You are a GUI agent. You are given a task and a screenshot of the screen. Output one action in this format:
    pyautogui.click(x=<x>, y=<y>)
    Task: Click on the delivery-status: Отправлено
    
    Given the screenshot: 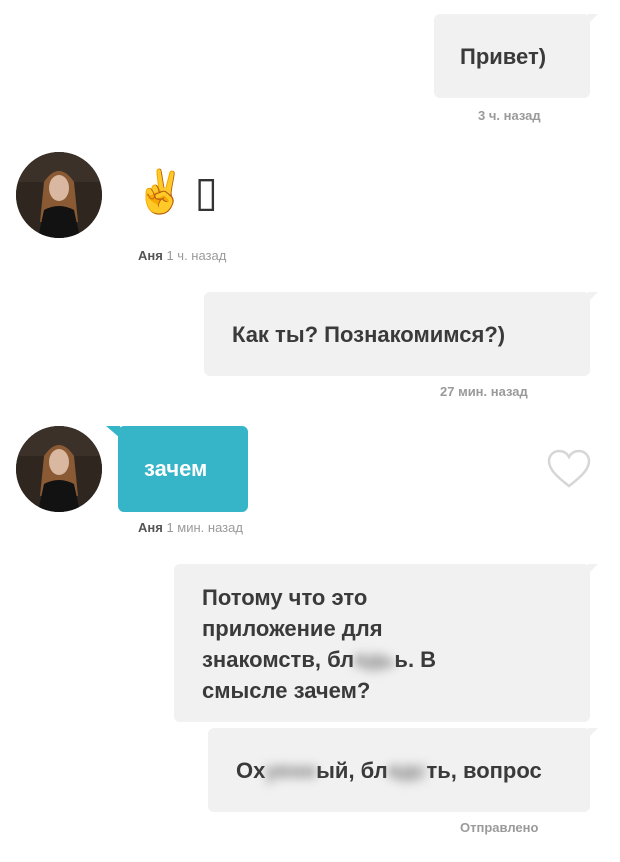 What is the action you would take?
    pyautogui.click(x=499, y=827)
    